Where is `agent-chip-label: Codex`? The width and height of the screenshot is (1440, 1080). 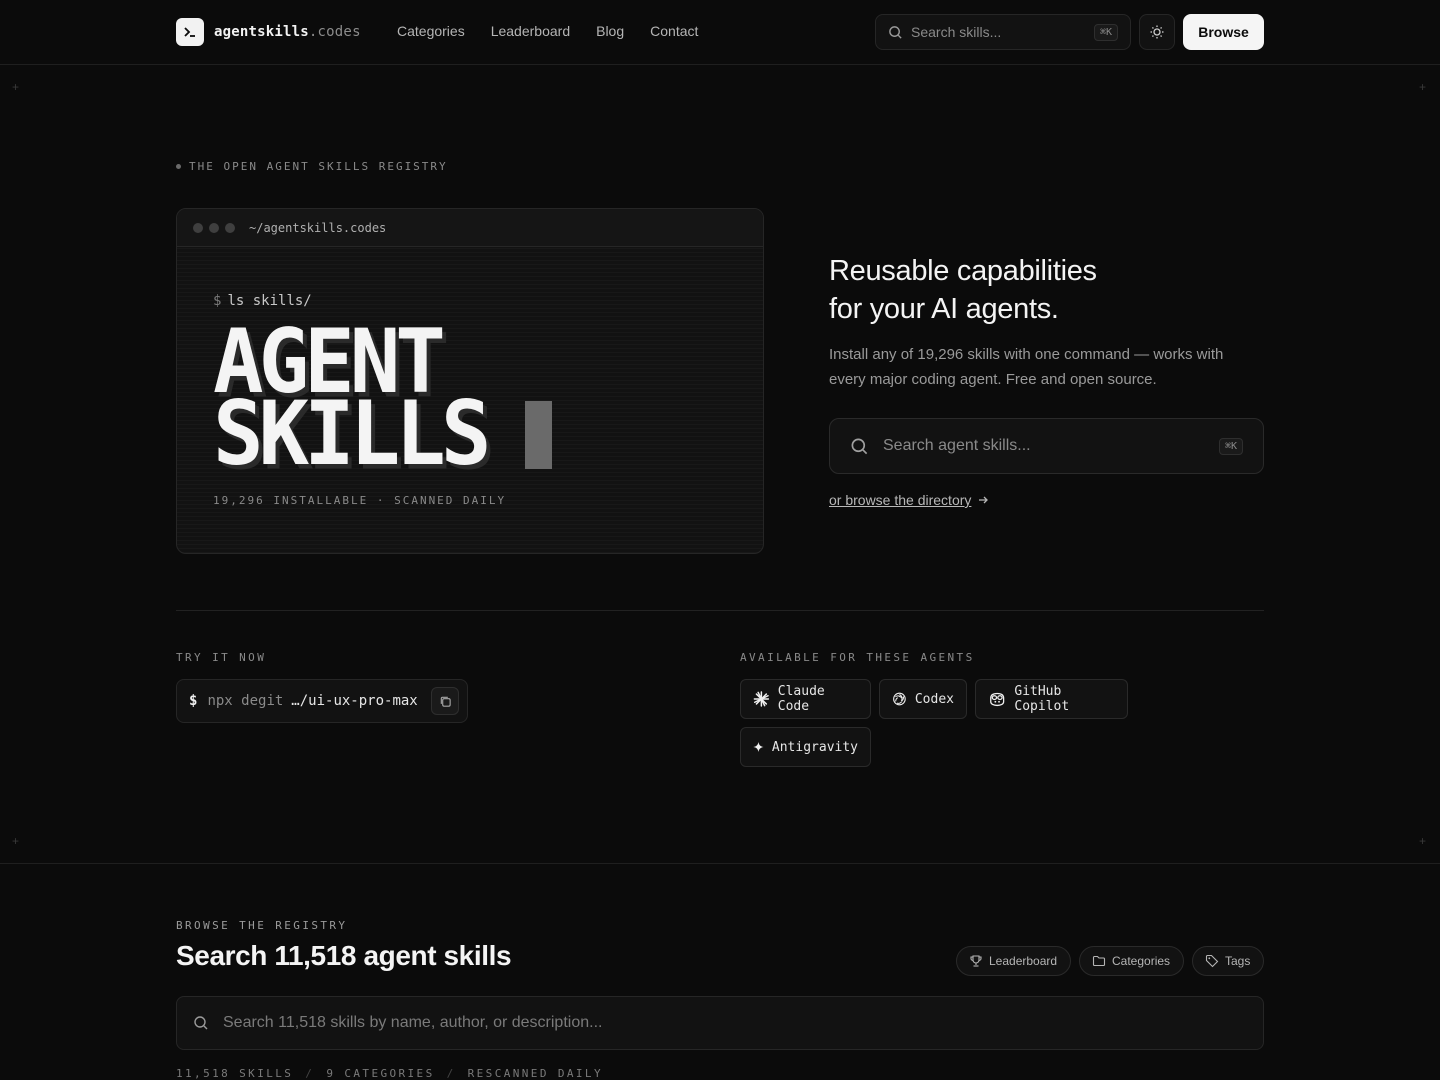
agent-chip-label: Codex is located at coordinates (934, 699).